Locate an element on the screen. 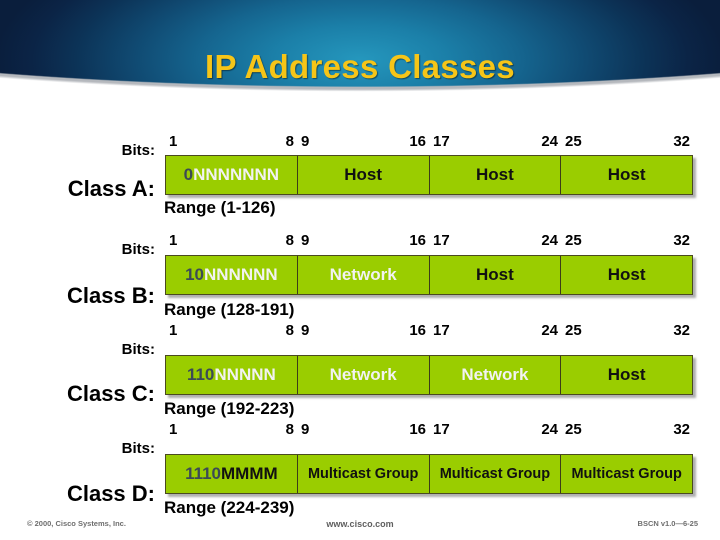  octet-suffix-bits: NNNNNN is located at coordinates (241, 274).